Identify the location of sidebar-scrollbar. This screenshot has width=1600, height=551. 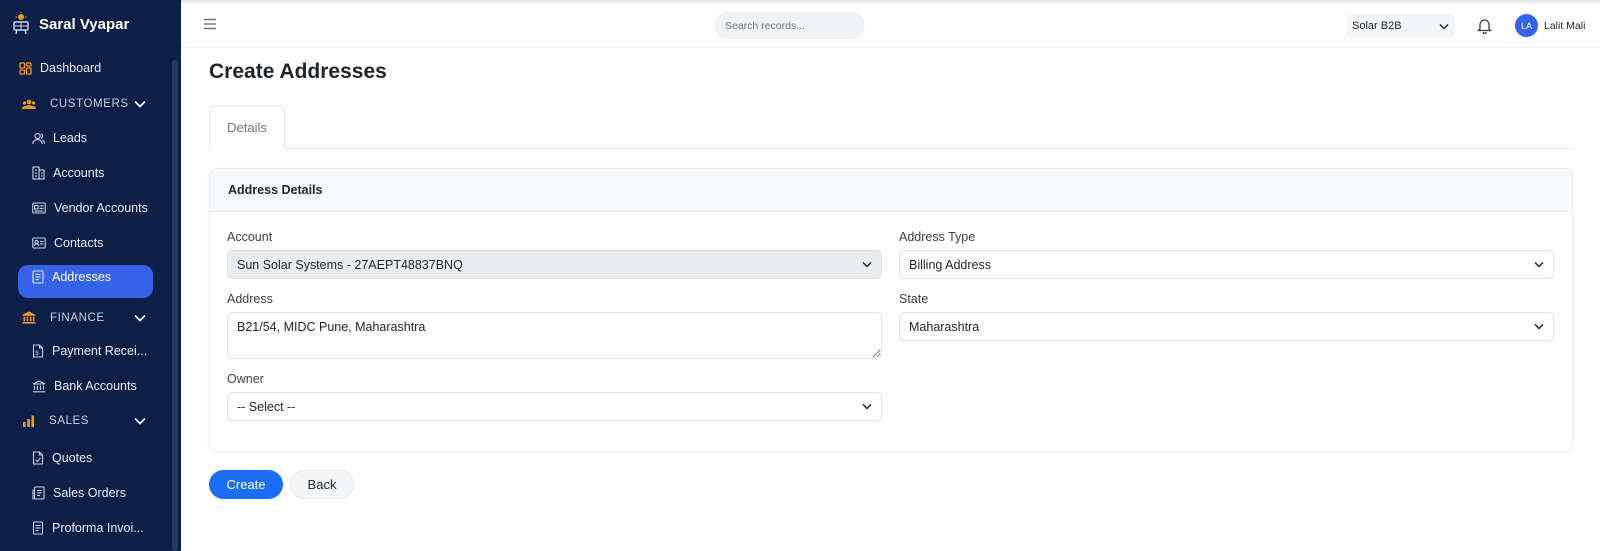
(175, 305).